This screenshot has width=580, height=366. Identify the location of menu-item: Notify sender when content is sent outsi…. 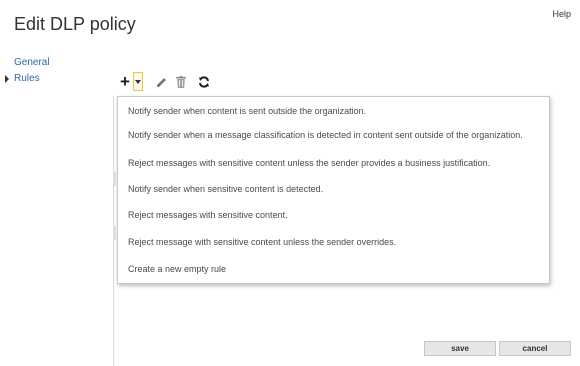
(247, 111).